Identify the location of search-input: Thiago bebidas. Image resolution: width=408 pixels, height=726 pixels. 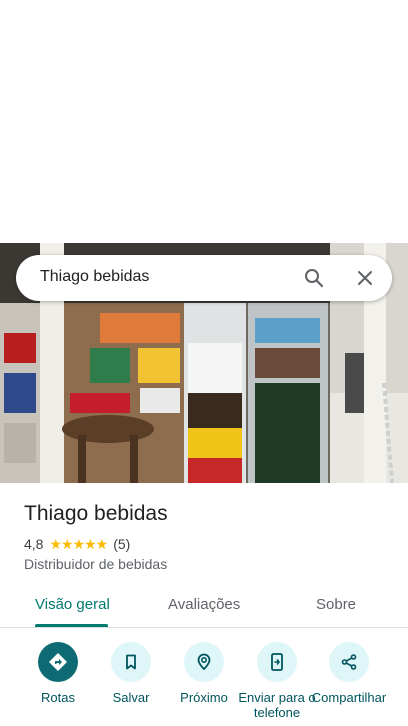
(94, 277).